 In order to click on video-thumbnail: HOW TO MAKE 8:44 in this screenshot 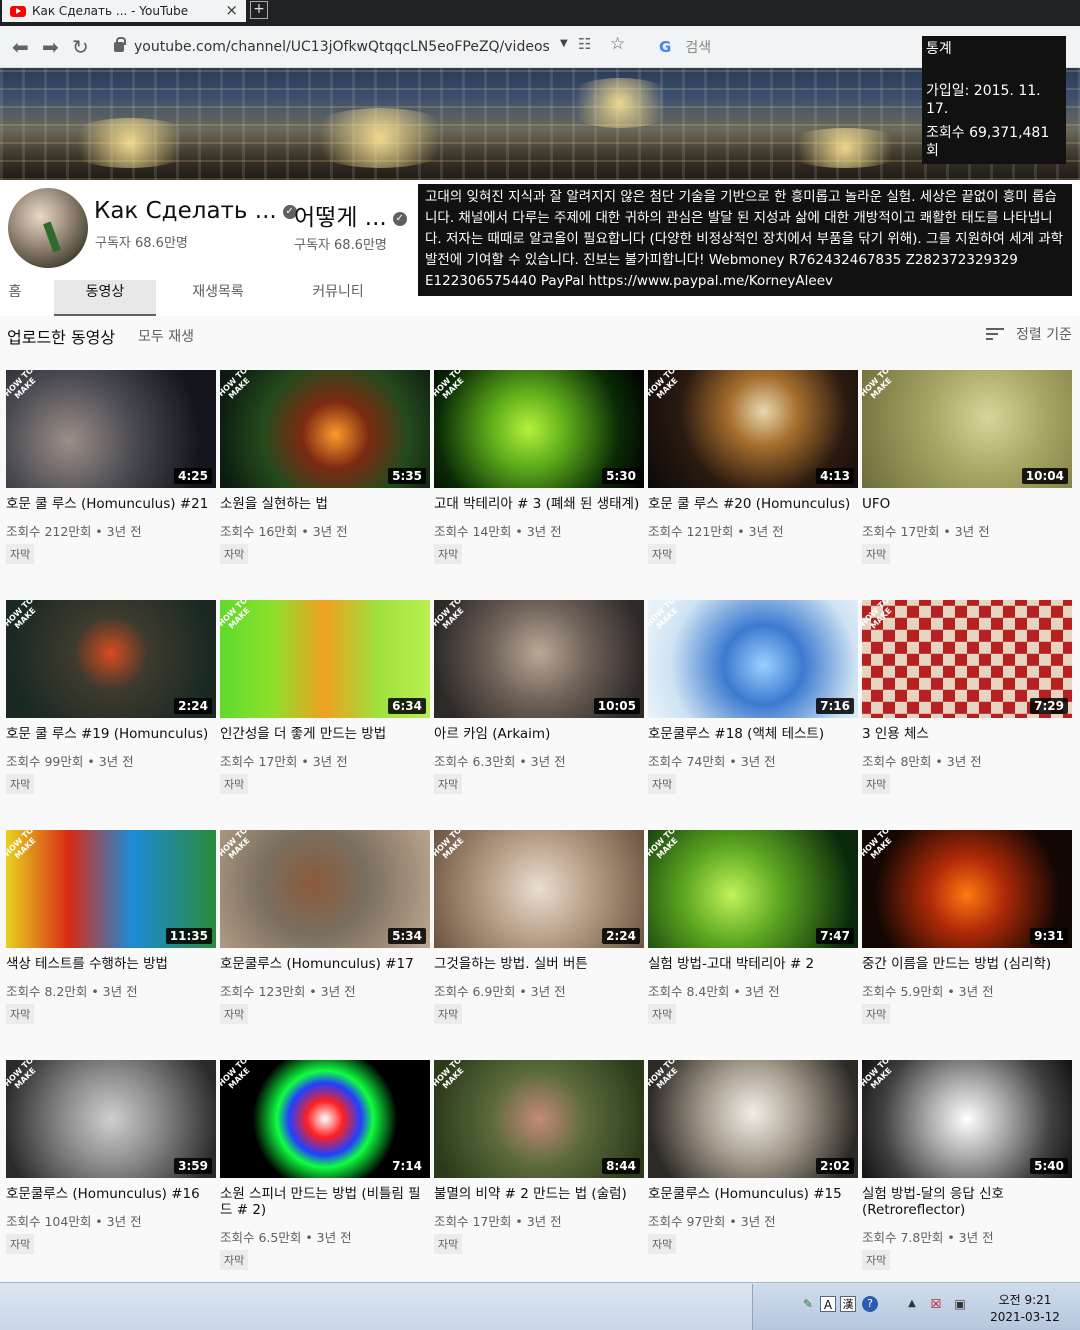, I will do `click(539, 1119)`.